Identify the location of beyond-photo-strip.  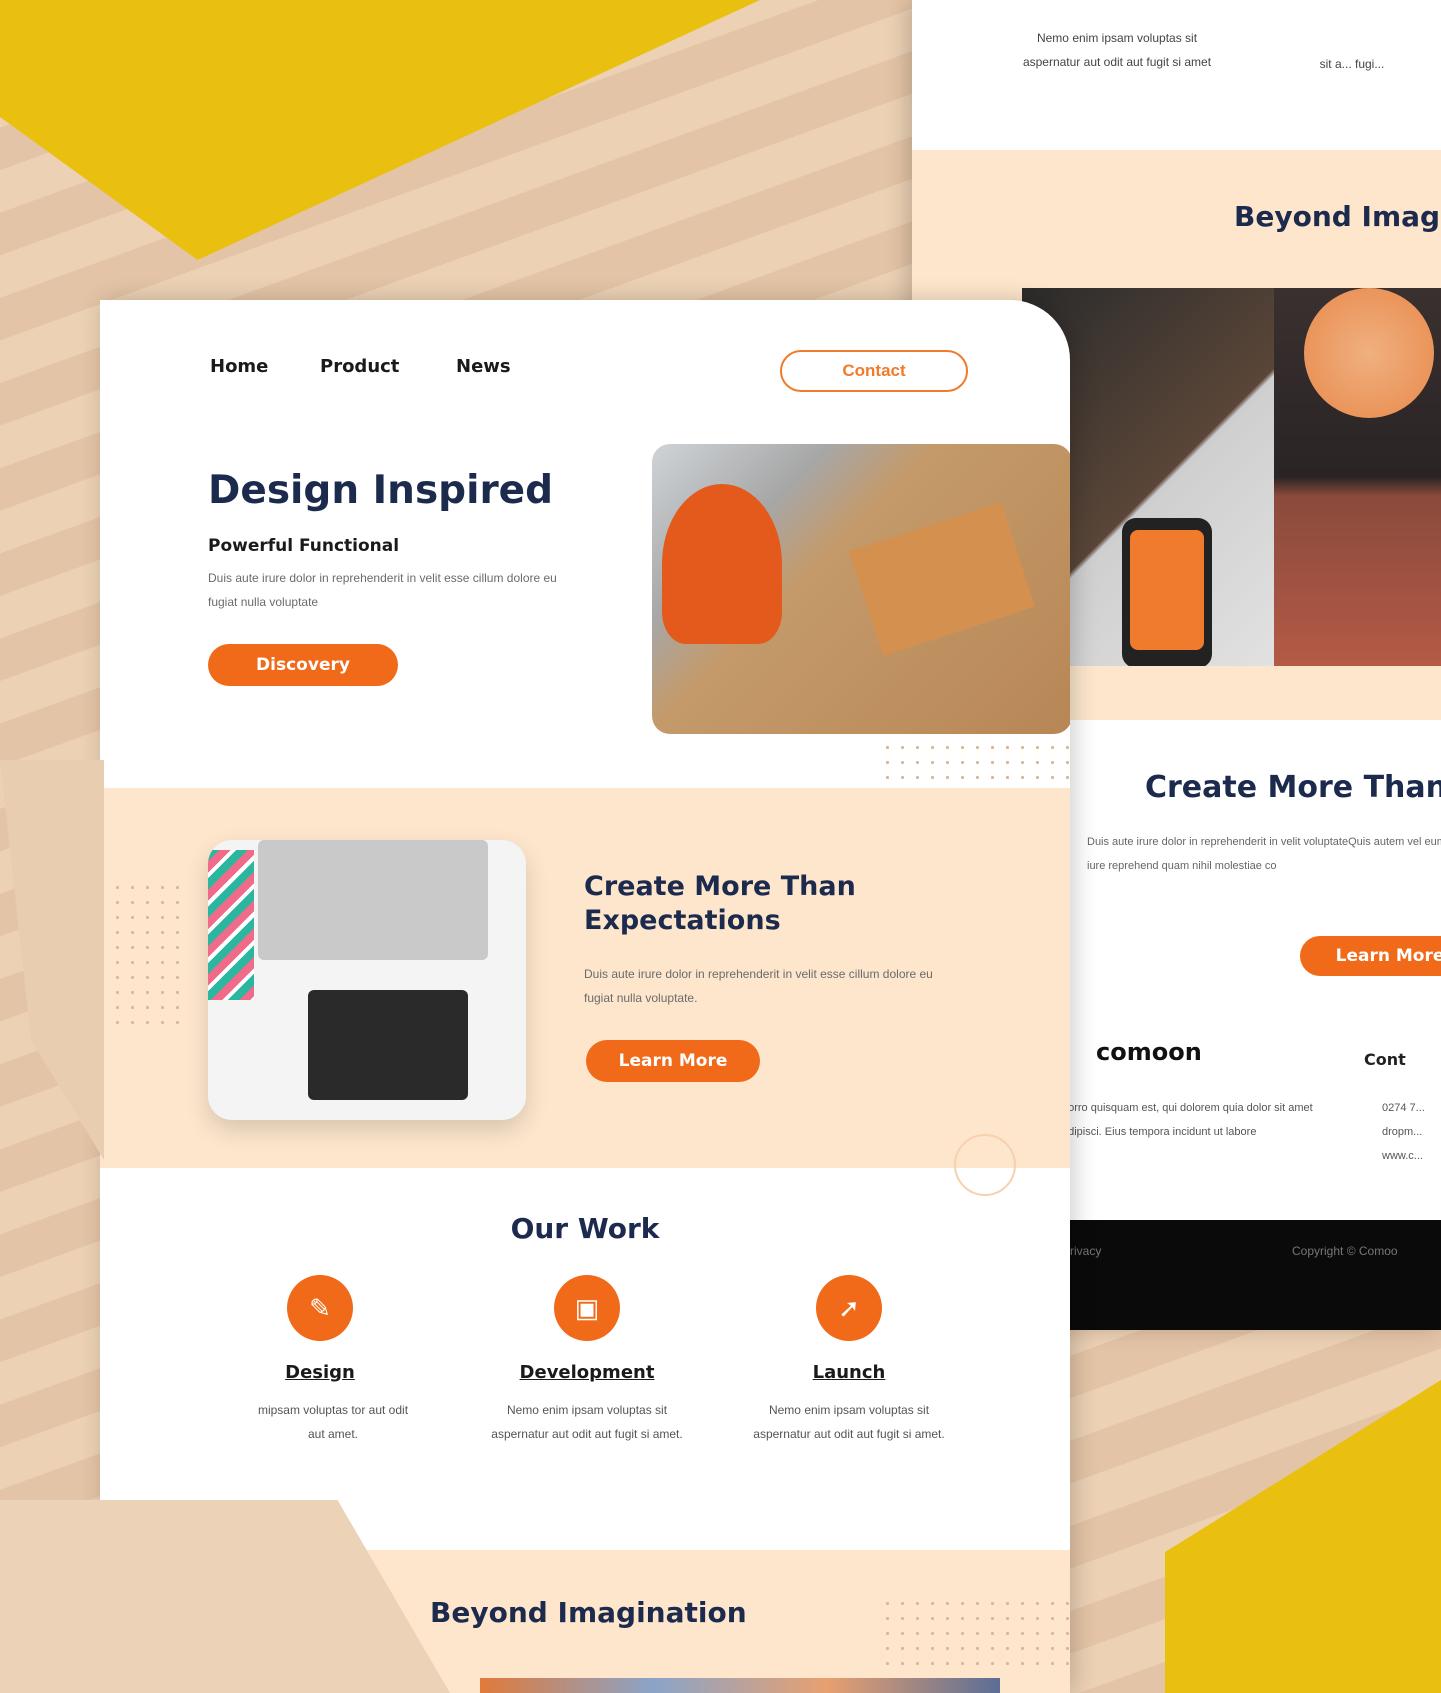
(740, 1685).